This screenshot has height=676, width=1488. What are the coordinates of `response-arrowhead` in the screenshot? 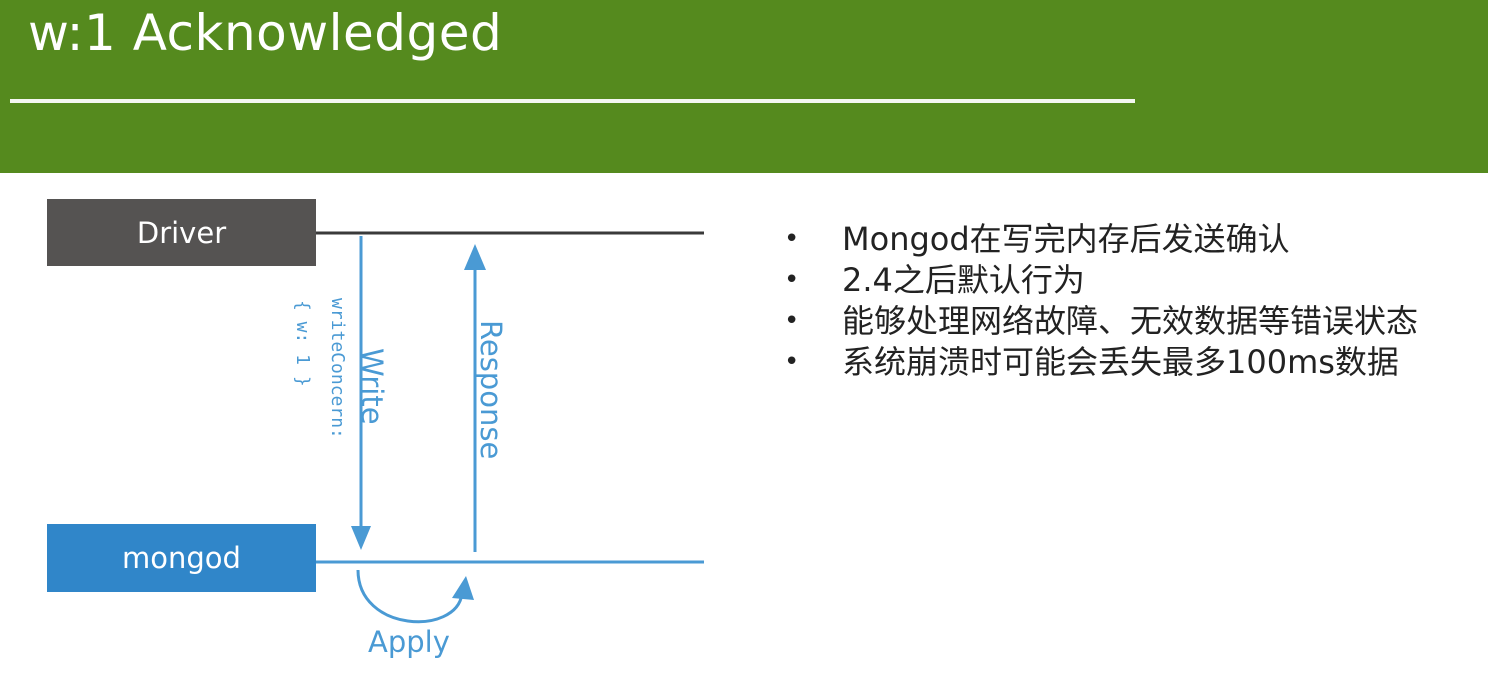 It's located at (475, 257).